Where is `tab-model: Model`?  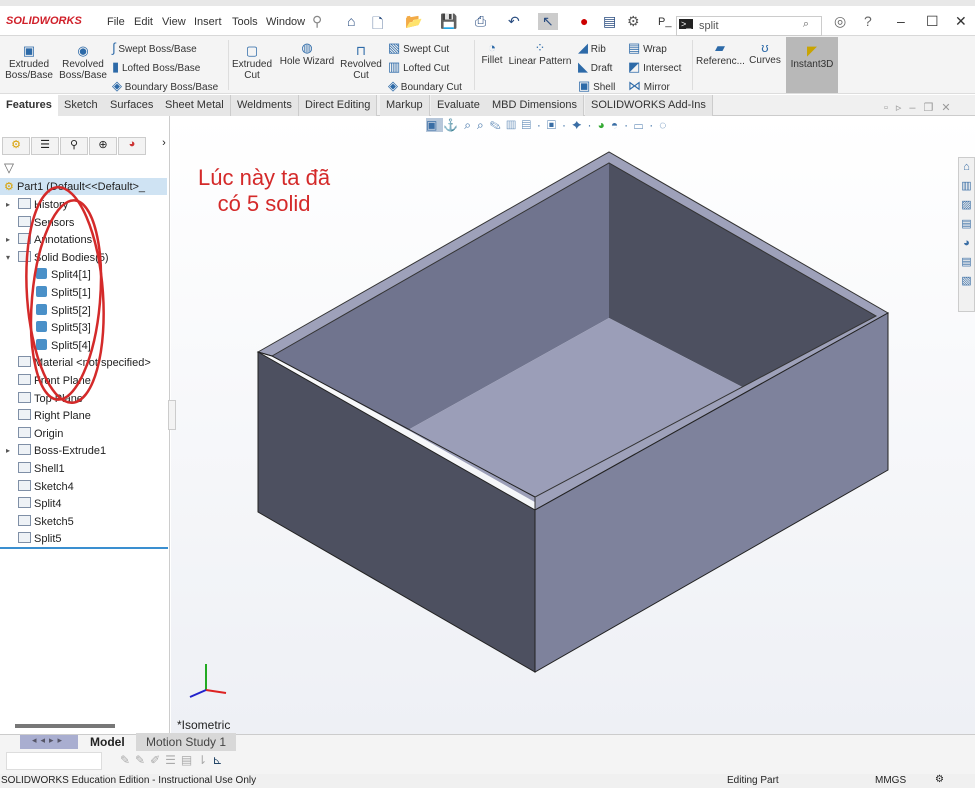
tab-model: Model is located at coordinates (107, 742).